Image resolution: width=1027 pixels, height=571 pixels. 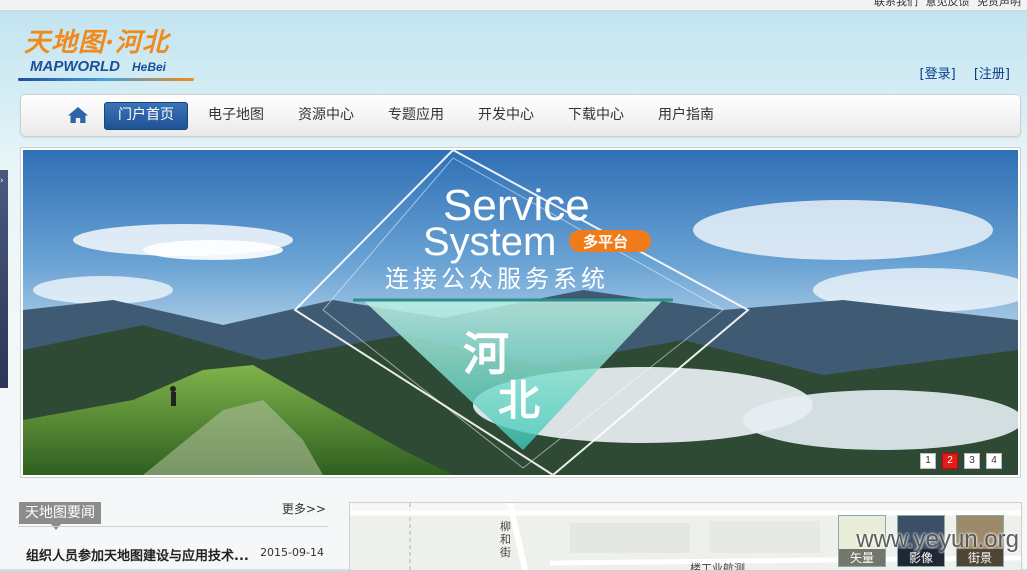 What do you see at coordinates (75, 66) in the screenshot?
I see `logo-mapworld: MAPWORLD` at bounding box center [75, 66].